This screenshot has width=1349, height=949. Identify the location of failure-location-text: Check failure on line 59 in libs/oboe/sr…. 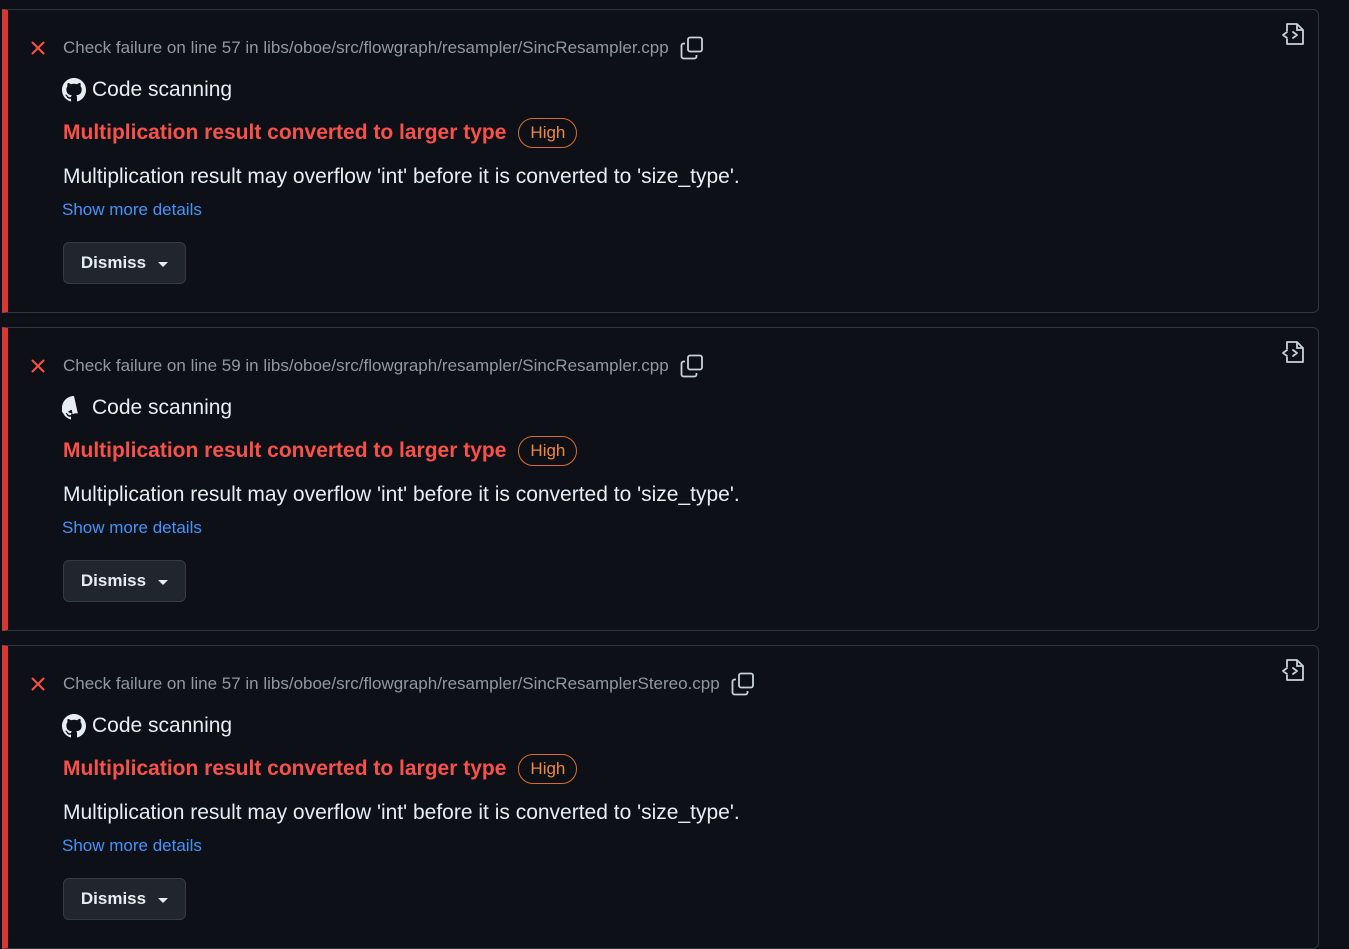
(366, 365).